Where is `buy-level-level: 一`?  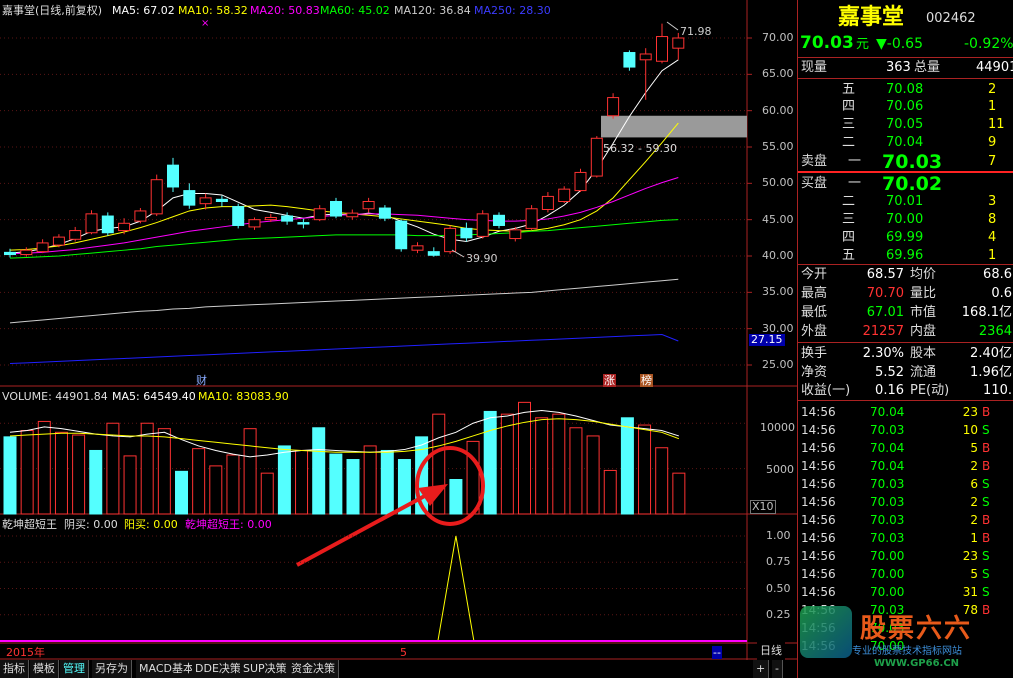 buy-level-level: 一 is located at coordinates (855, 183).